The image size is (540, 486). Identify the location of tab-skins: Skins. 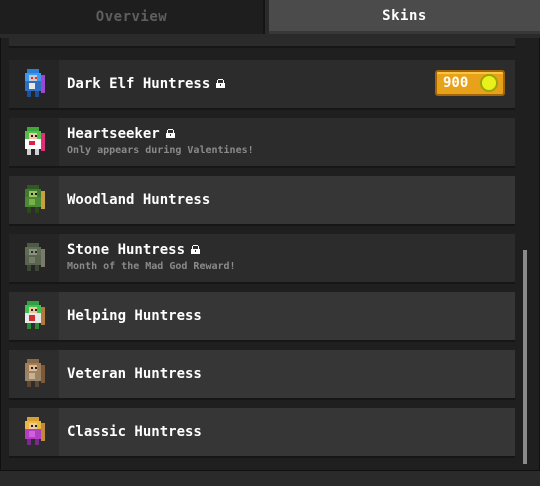
(404, 17).